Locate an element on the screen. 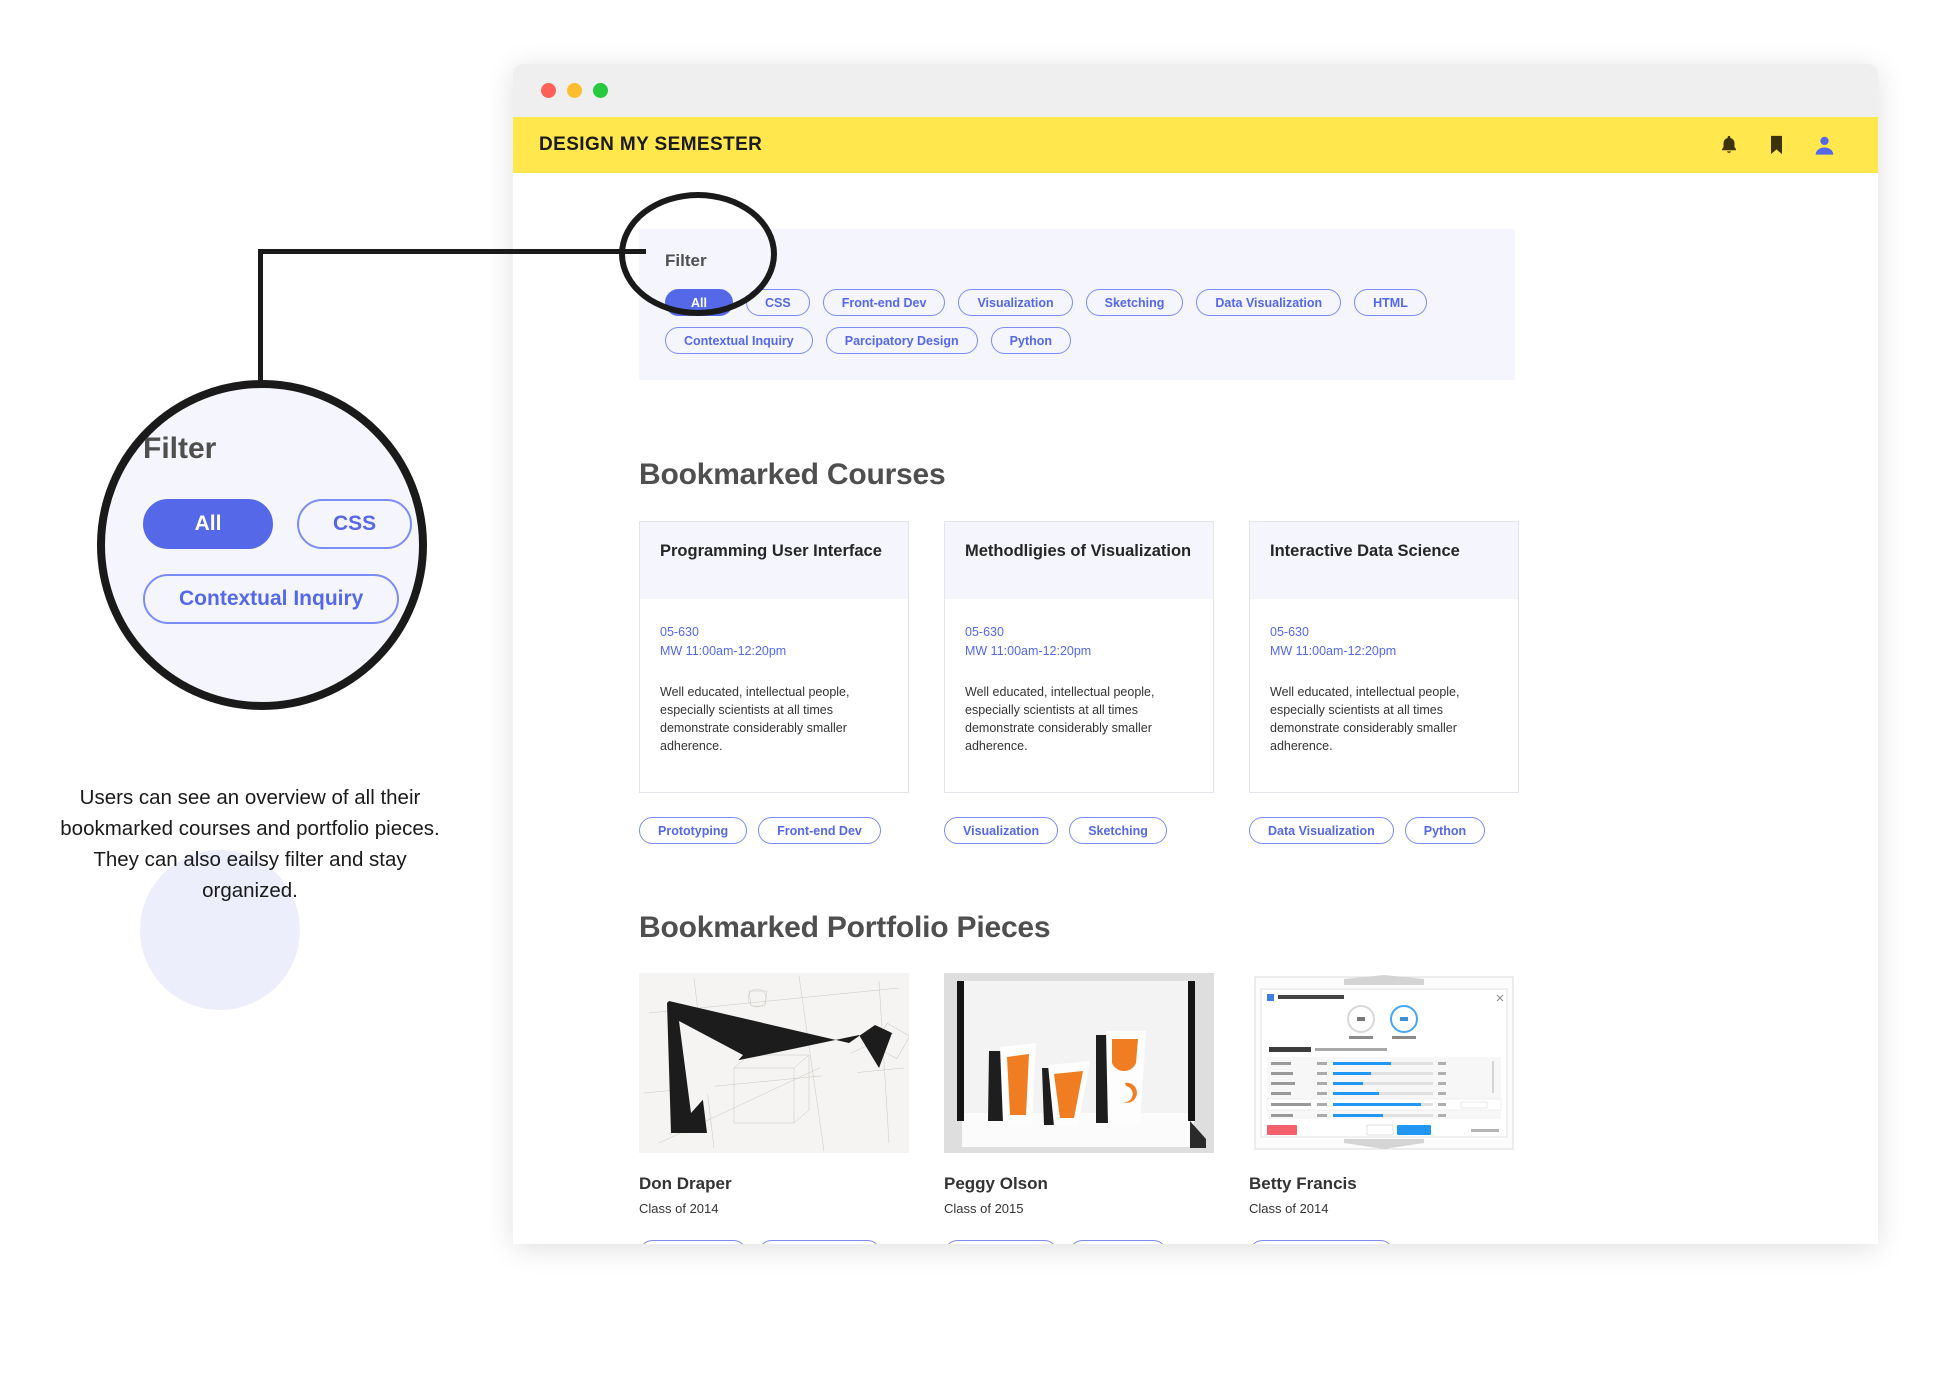 The width and height of the screenshot is (1935, 1394). magnified-chip-css: CSS is located at coordinates (355, 524).